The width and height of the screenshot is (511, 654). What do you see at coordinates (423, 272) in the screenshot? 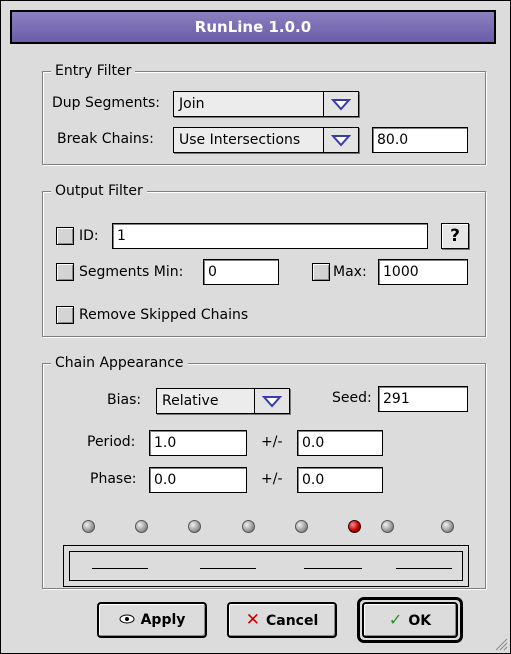
I see `max-field: 1000` at bounding box center [423, 272].